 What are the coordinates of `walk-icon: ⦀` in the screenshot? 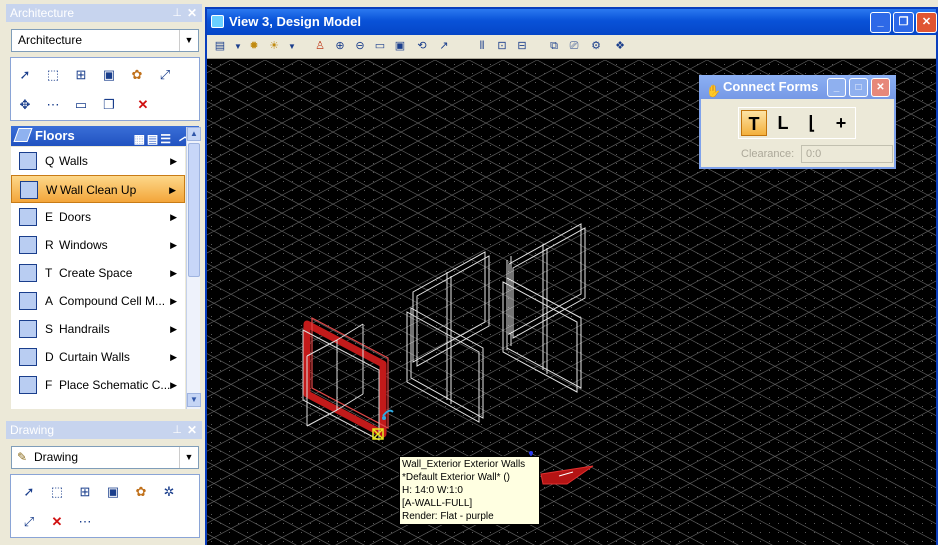 It's located at (482, 46).